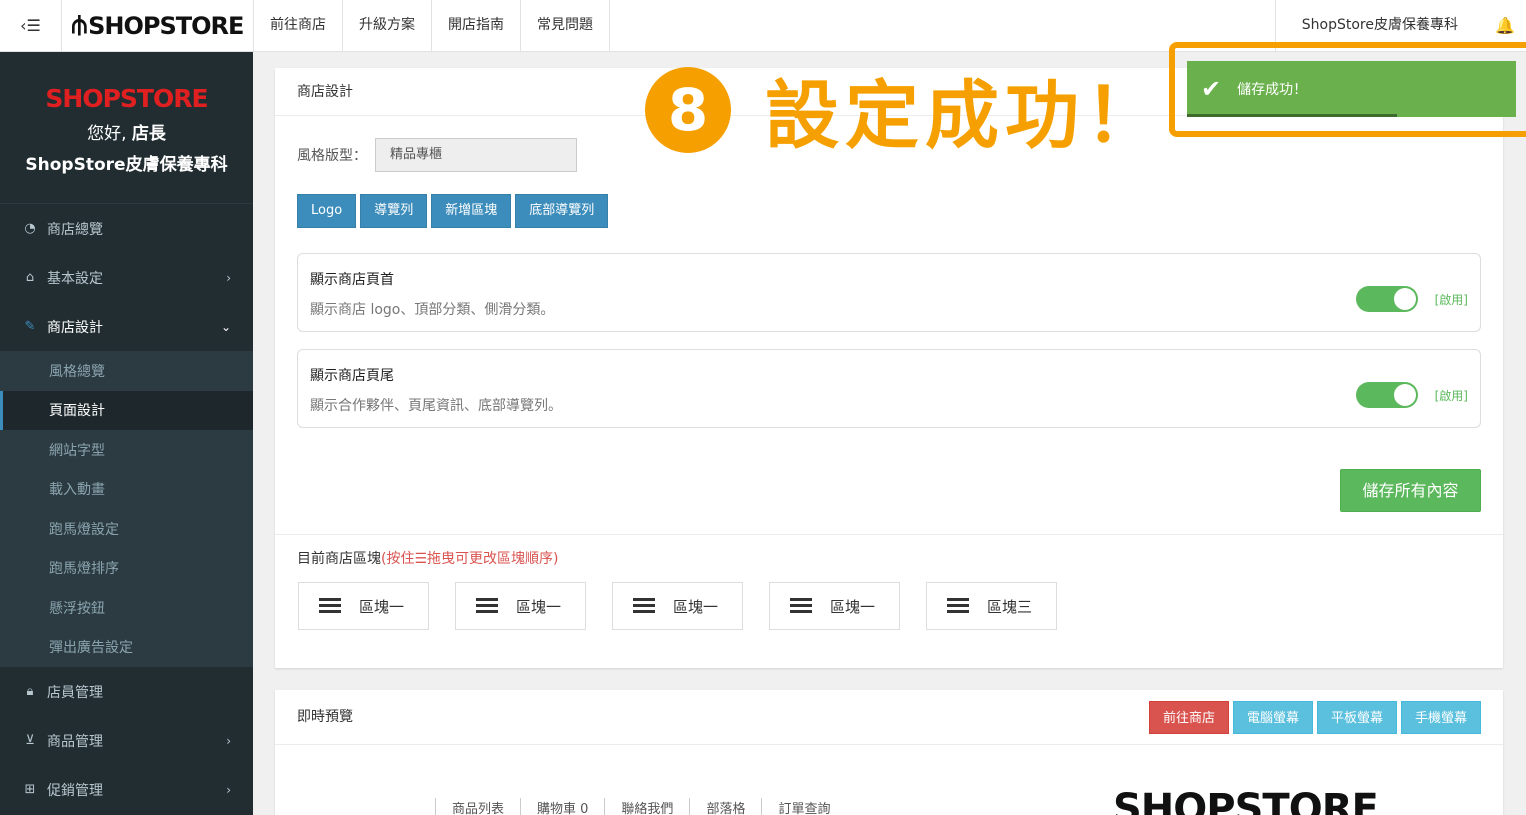  What do you see at coordinates (1272, 717) in the screenshot?
I see `preview-desktop-button: 電腦螢幕` at bounding box center [1272, 717].